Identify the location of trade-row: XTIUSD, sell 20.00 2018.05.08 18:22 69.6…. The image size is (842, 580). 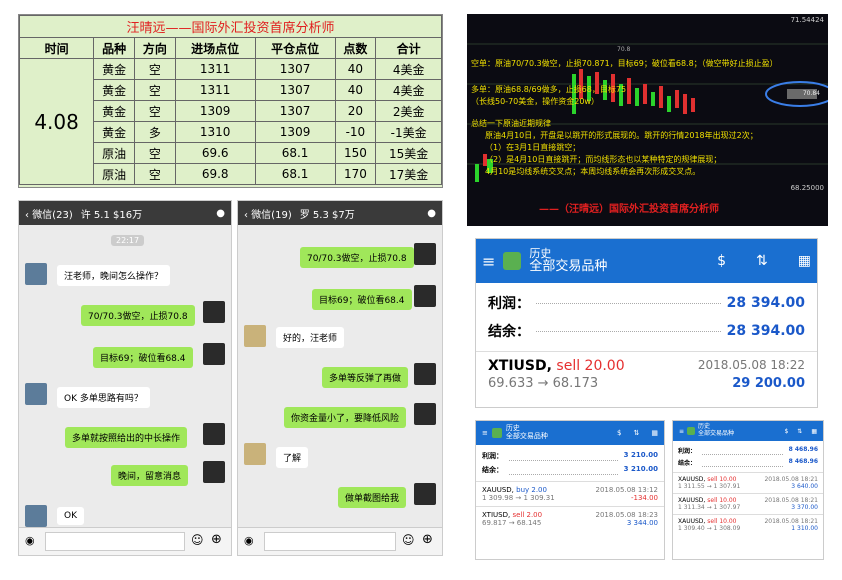
(646, 374).